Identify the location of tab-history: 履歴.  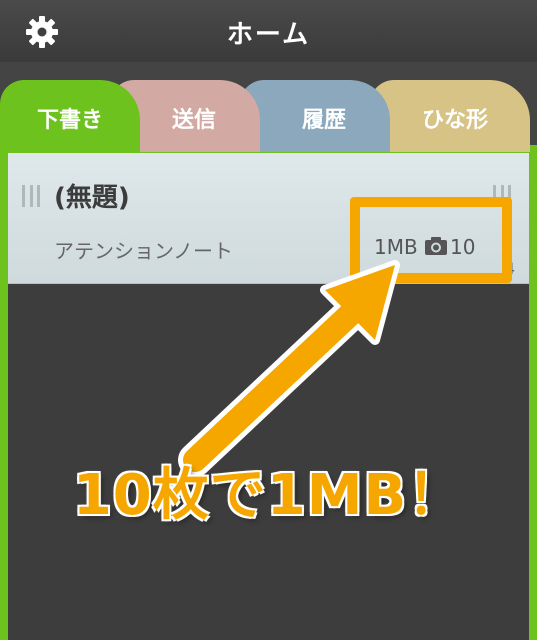
(315, 116).